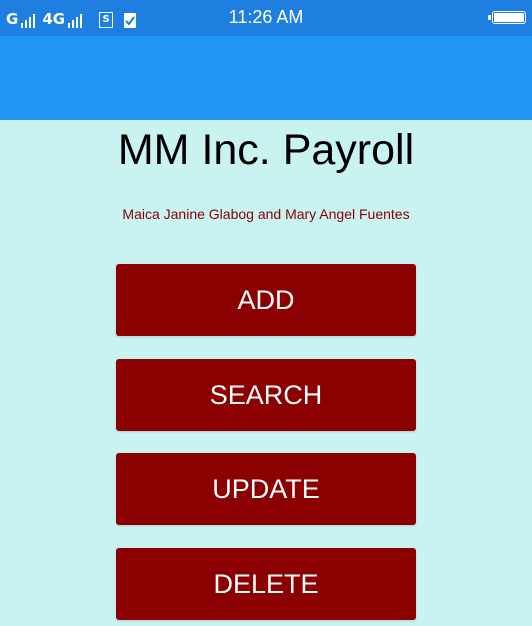  I want to click on battery-level, so click(509, 17).